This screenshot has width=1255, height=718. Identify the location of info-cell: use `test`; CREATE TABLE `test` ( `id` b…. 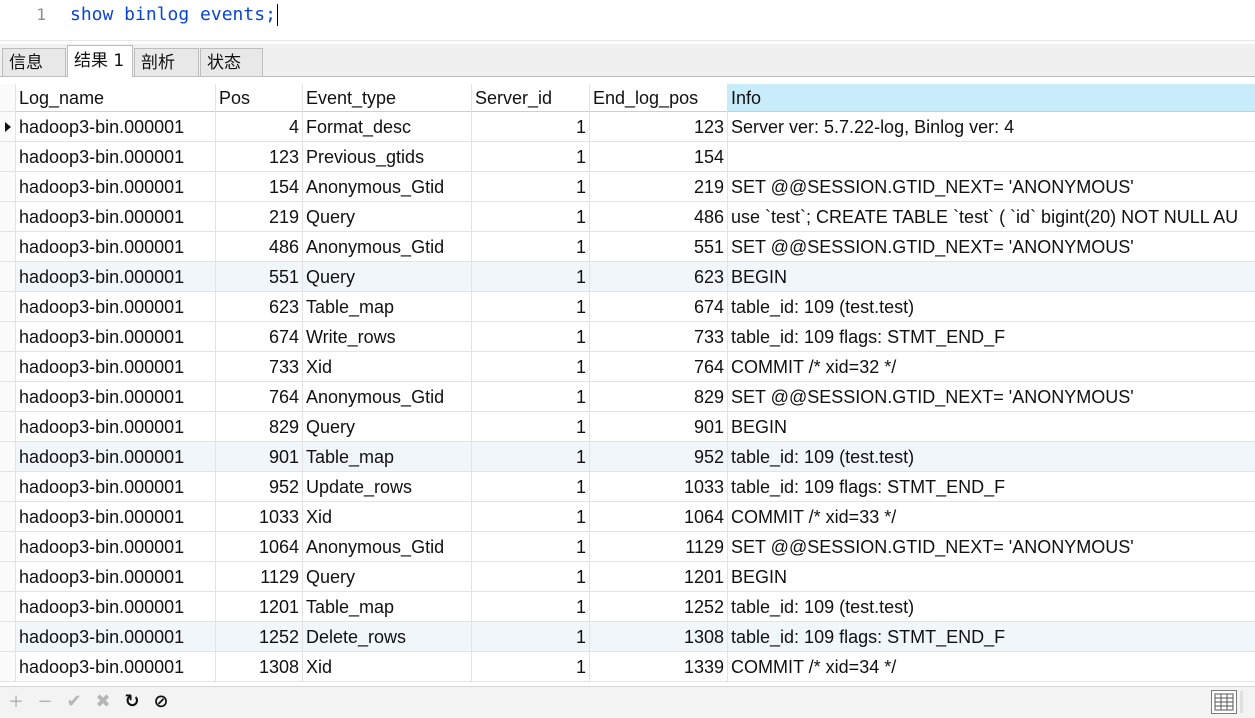
(991, 217).